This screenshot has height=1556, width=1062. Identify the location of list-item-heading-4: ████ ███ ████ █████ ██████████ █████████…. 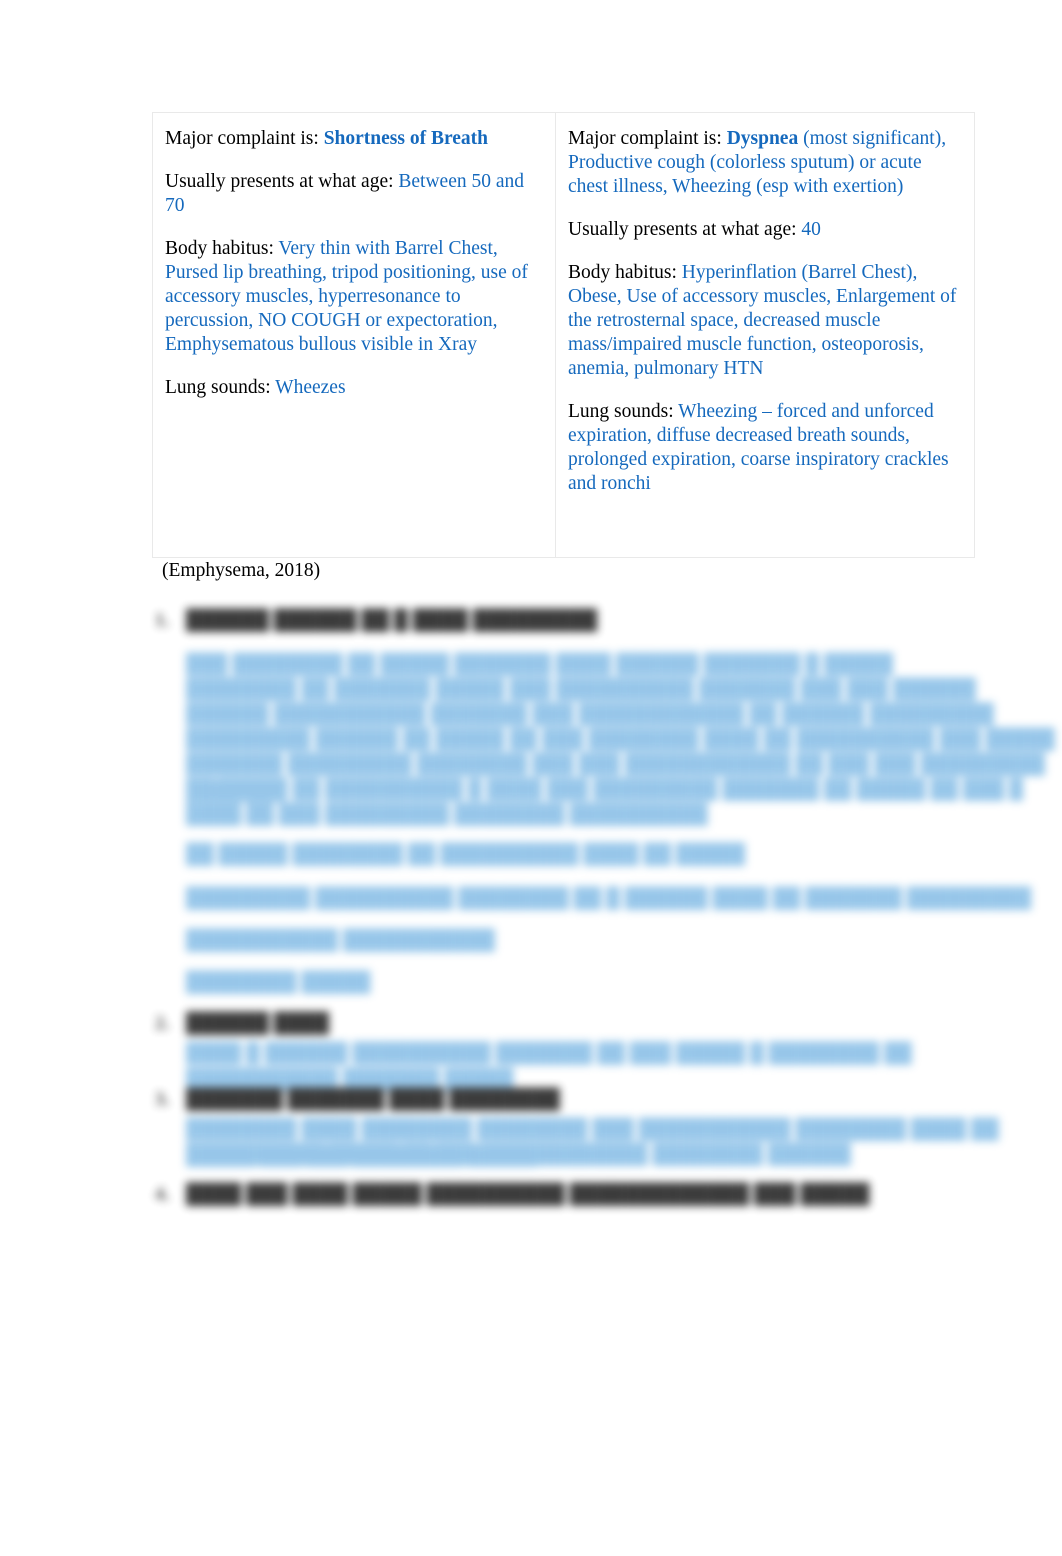
(528, 1194).